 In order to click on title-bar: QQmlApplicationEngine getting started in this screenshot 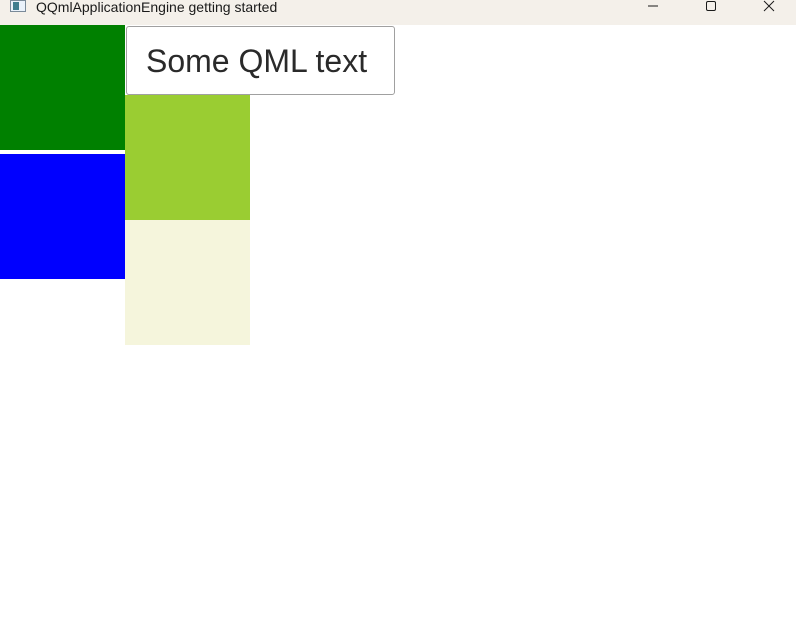, I will do `click(398, 12)`.